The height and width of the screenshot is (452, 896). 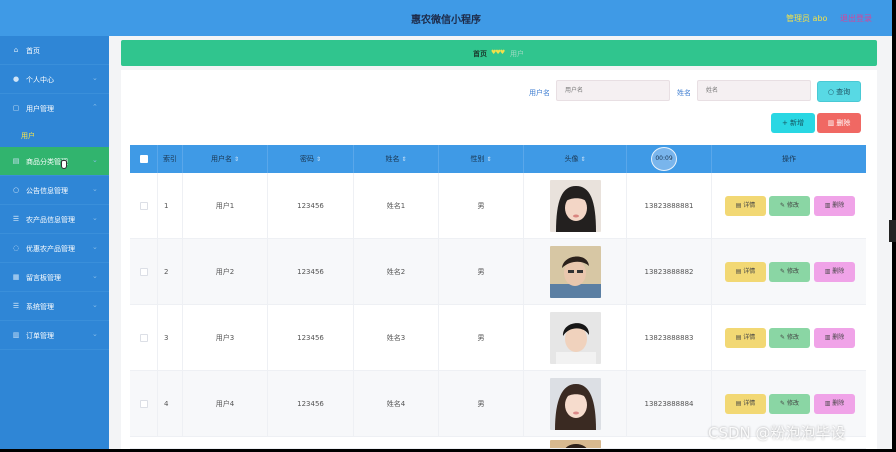 I want to click on sidebar-item-system-management: ☰ 系统管理 ⌄, so click(x=54, y=306).